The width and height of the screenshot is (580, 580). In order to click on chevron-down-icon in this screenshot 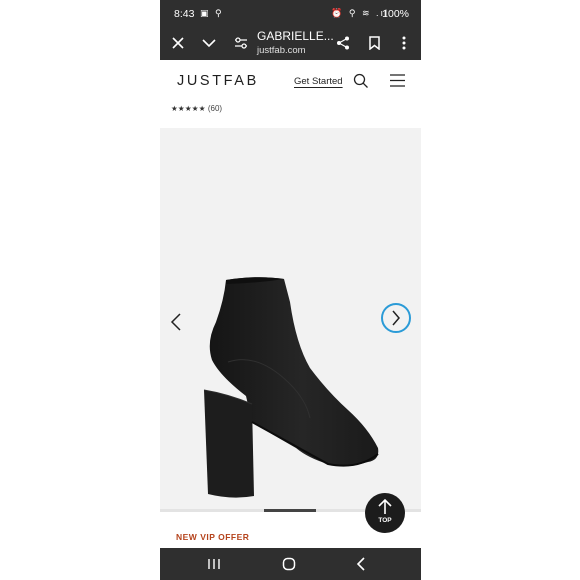, I will do `click(209, 43)`.